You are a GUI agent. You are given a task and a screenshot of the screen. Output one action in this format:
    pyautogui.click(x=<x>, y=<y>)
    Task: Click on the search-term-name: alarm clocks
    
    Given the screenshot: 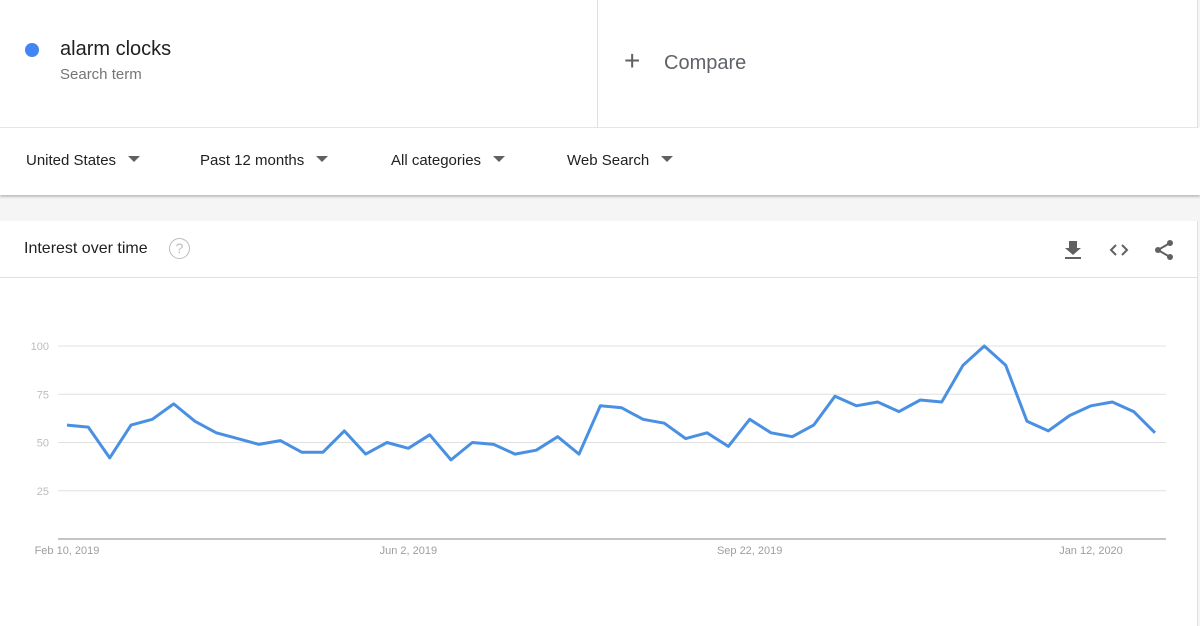 What is the action you would take?
    pyautogui.click(x=116, y=49)
    